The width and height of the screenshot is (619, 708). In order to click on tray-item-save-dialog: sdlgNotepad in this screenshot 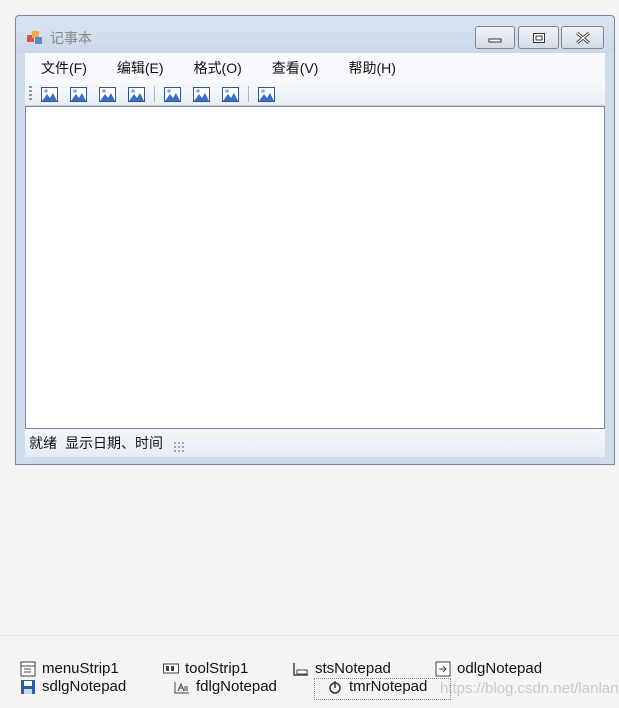, I will do `click(73, 686)`.